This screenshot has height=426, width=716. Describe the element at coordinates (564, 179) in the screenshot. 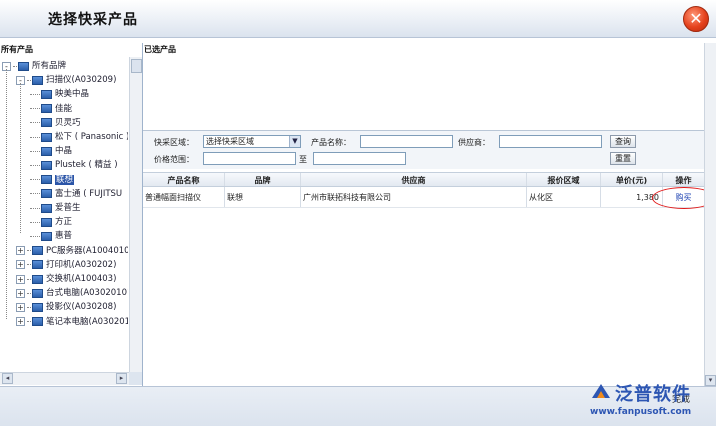

I see `col-region: 报价区域` at that location.